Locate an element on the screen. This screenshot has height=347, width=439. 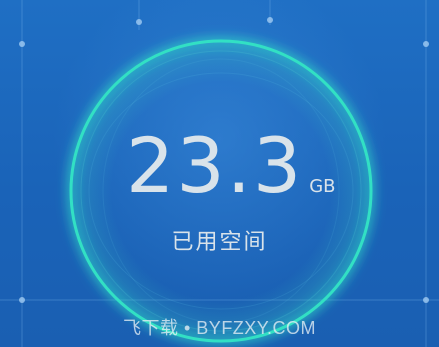
used-storage-number: 23.3 is located at coordinates (215, 165).